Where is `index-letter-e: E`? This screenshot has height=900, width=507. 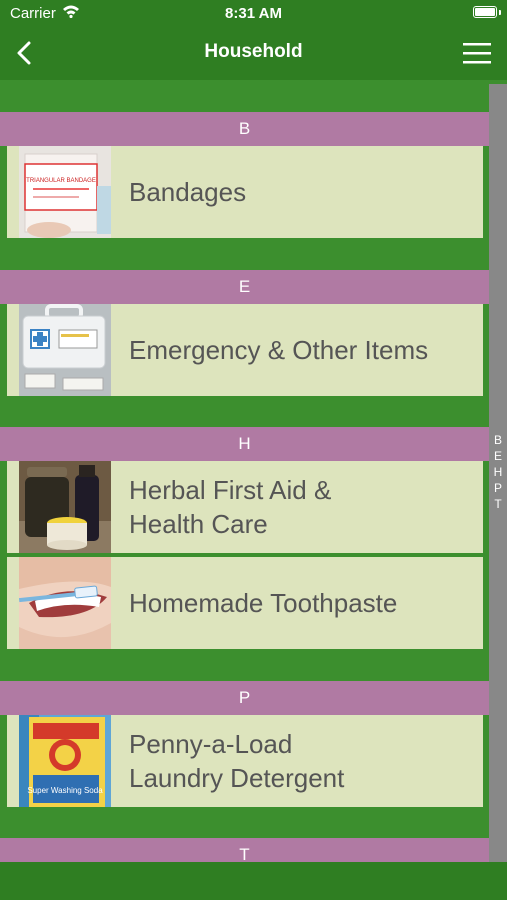 index-letter-e: E is located at coordinates (498, 456).